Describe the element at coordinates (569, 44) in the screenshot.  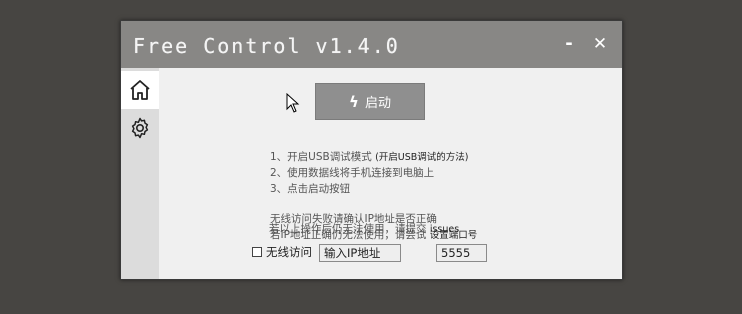
I see `minimize-button: -` at that location.